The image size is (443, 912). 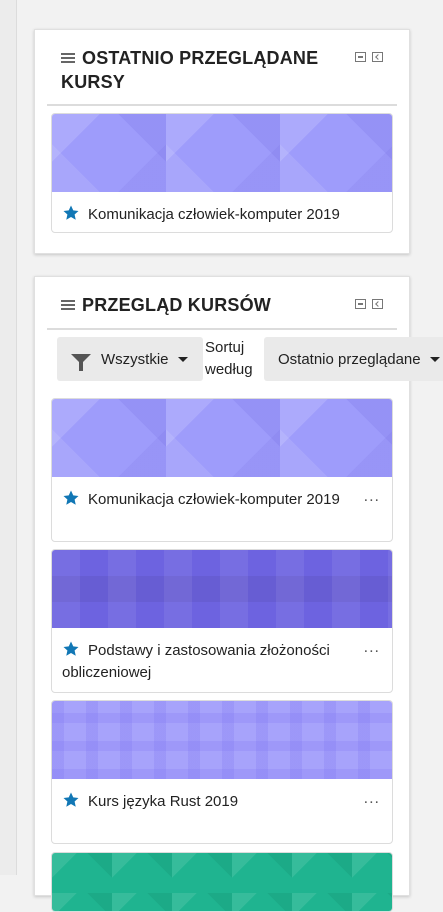 What do you see at coordinates (176, 305) in the screenshot?
I see `block-title: PRZEGLĄD KURSÓW` at bounding box center [176, 305].